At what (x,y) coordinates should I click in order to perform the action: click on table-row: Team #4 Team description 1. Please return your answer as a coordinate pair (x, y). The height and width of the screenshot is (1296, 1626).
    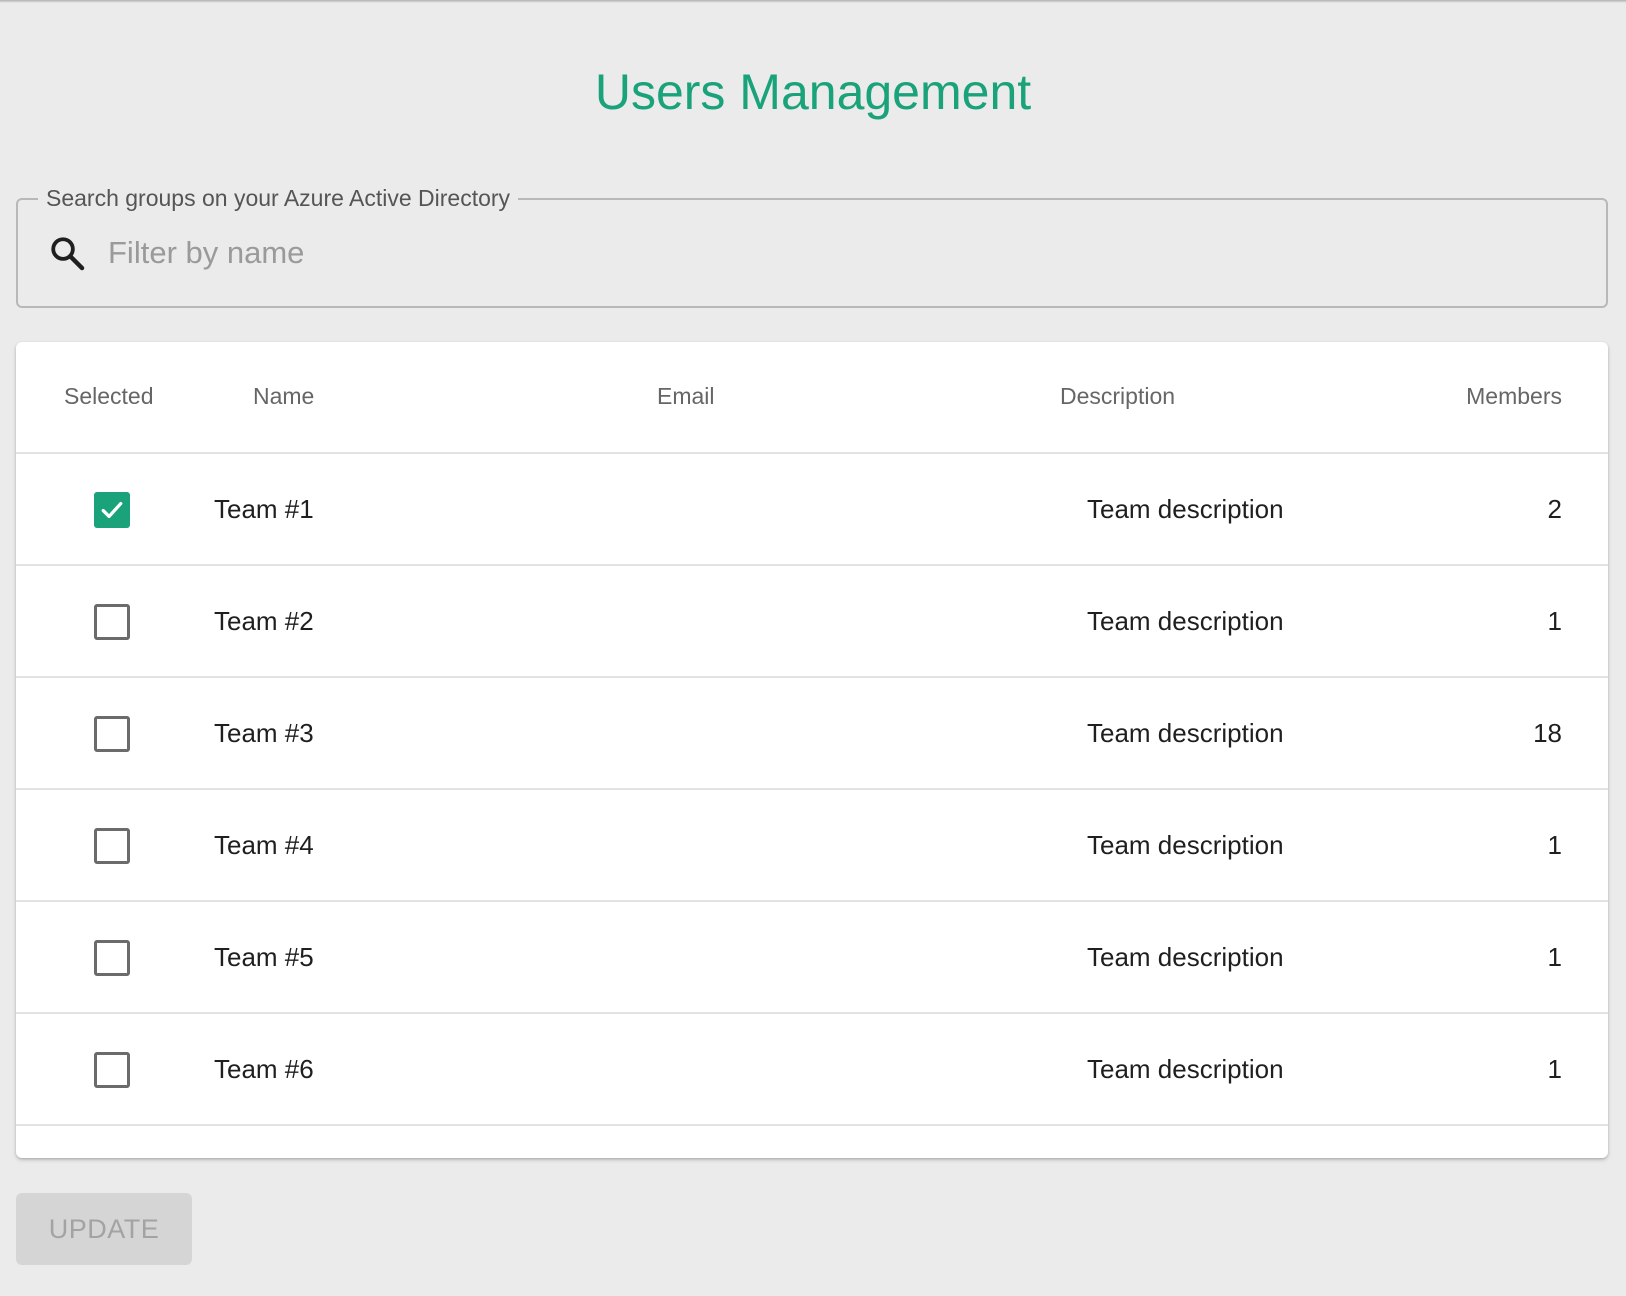
    Looking at the image, I should click on (812, 846).